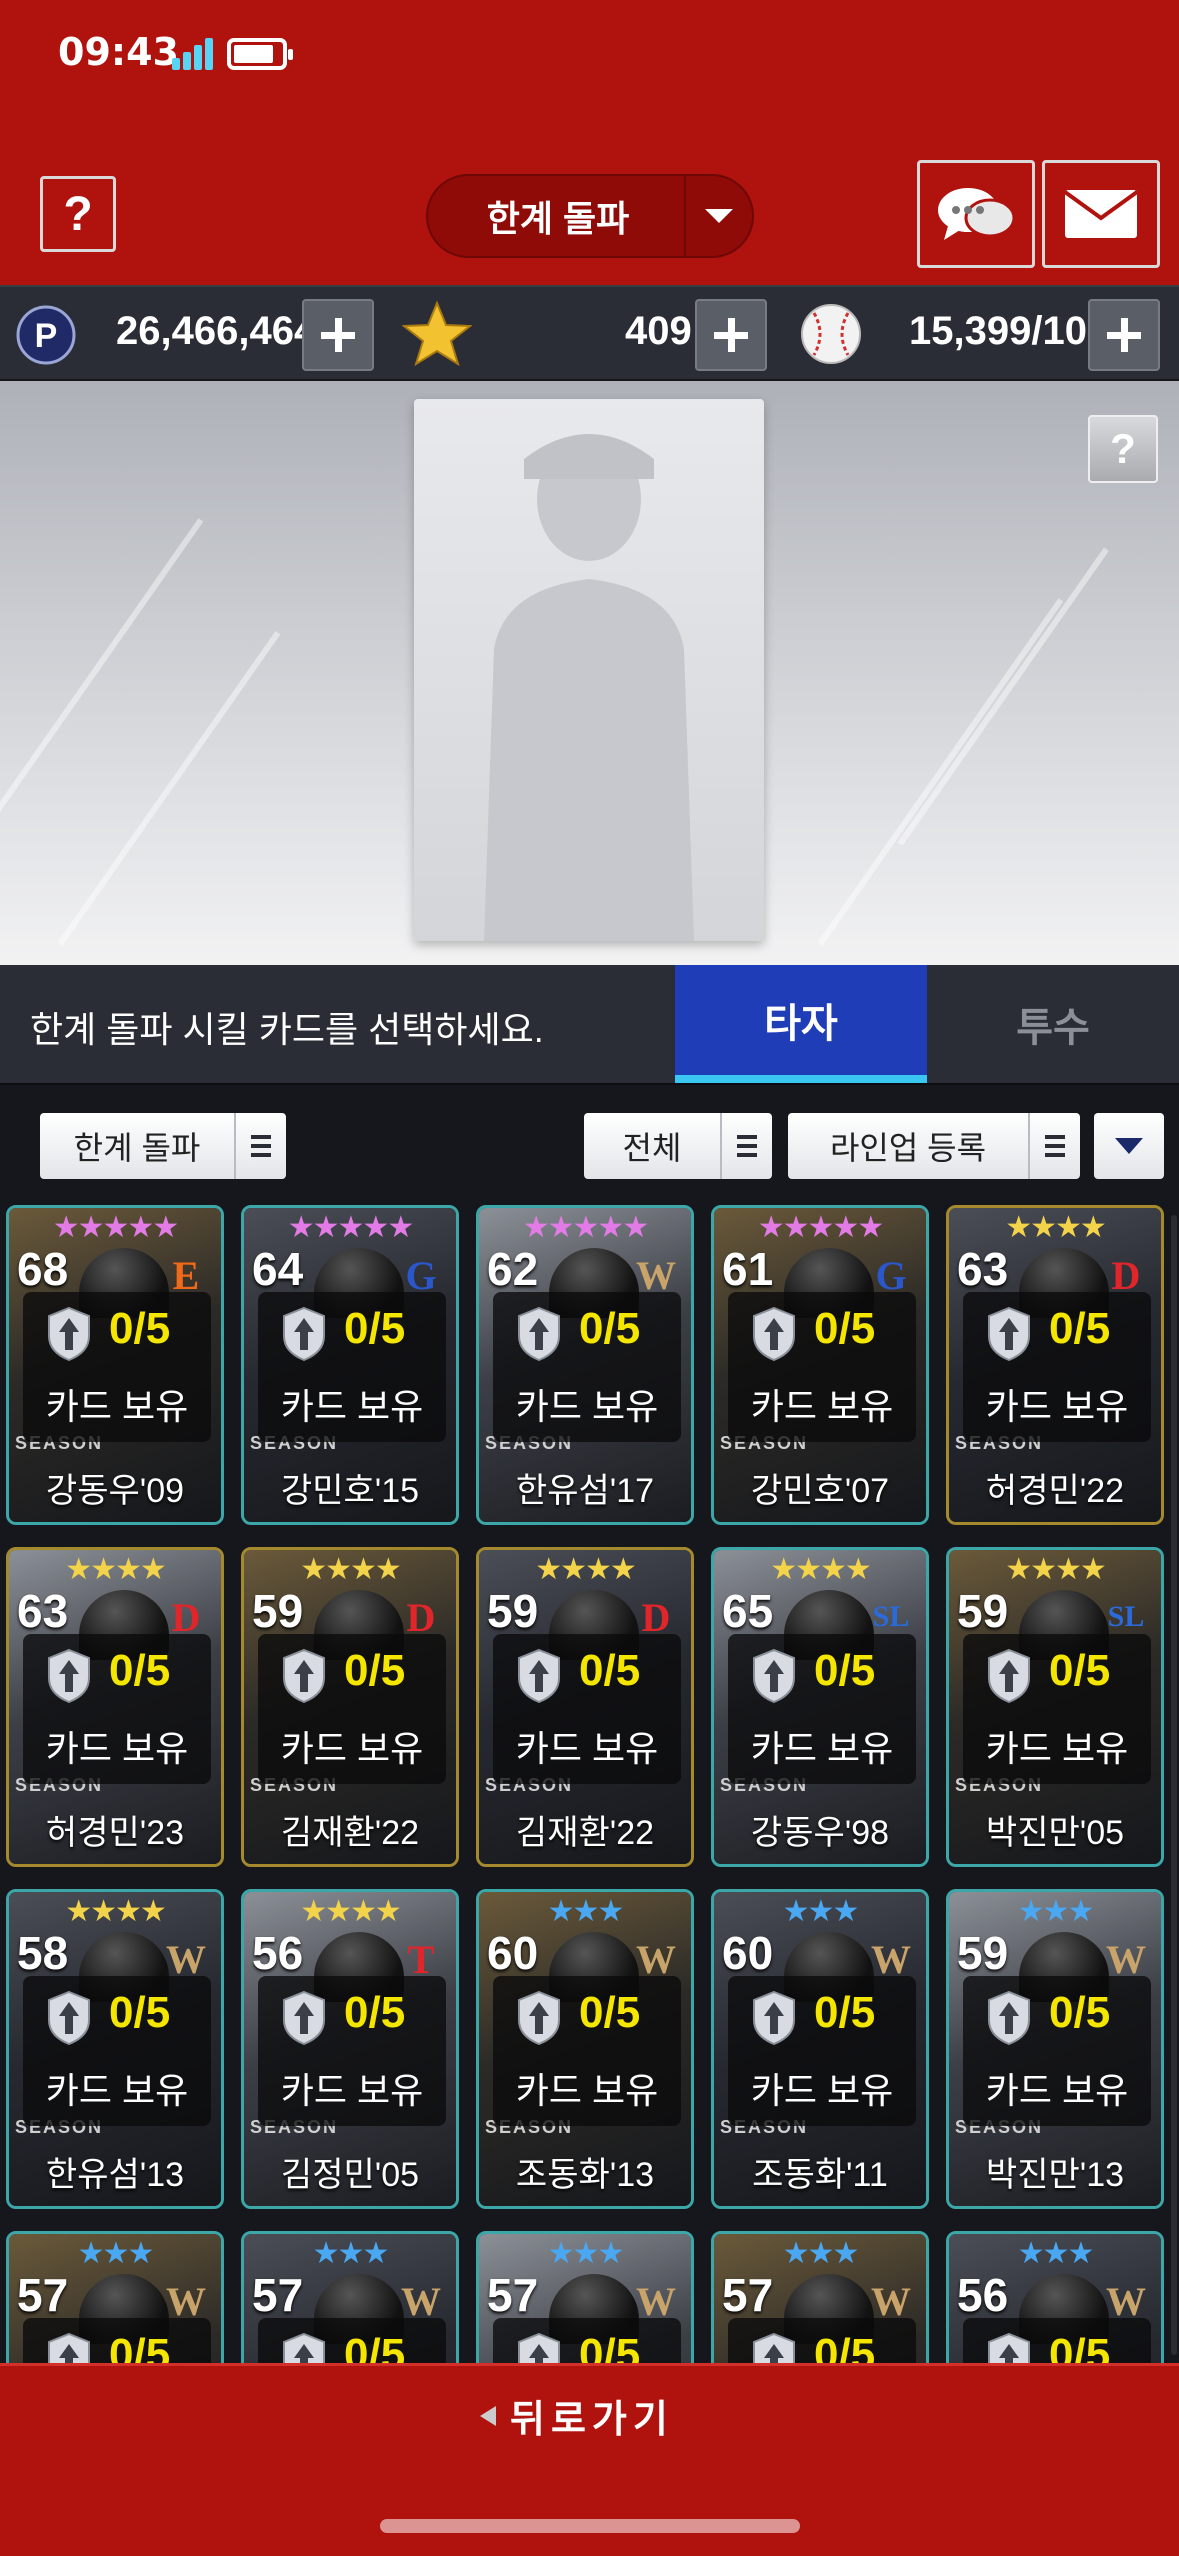 The width and height of the screenshot is (1179, 2556). Describe the element at coordinates (115, 1707) in the screenshot. I see `player-card: ★★★★ 63 D SEASON 0/5 카드 보유 허경민'23` at that location.